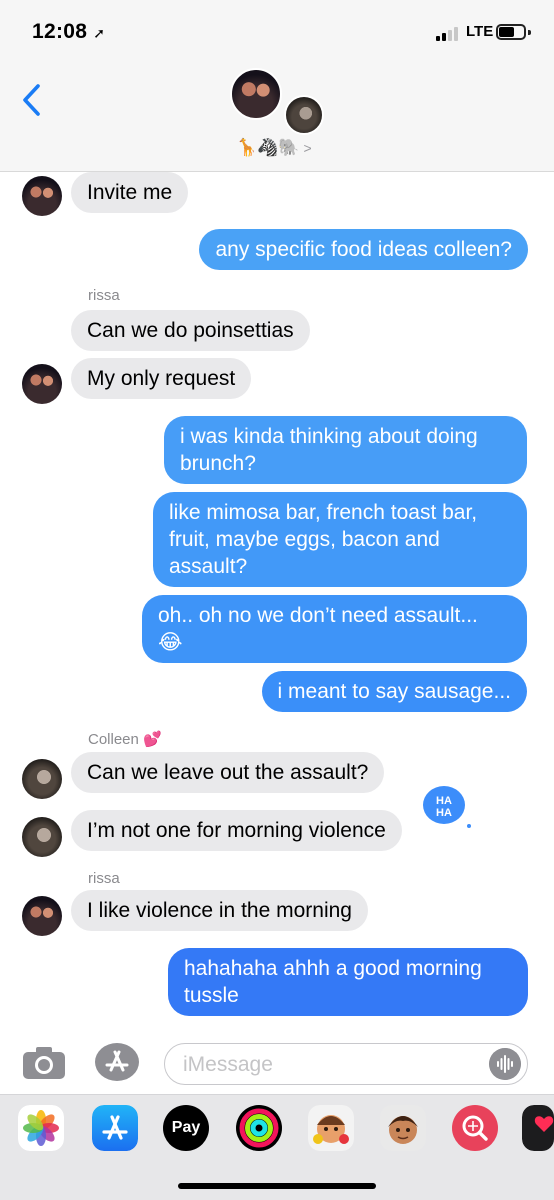  I want to click on group-avatar-primary, so click(256, 94).